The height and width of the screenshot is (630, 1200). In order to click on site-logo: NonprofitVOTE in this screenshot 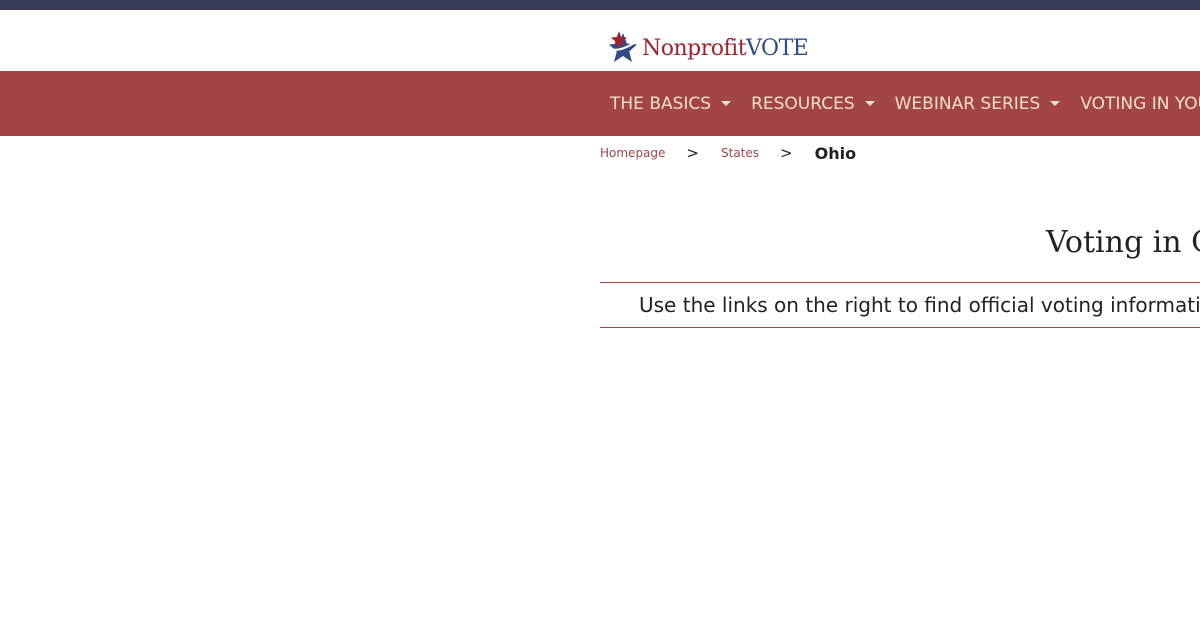, I will do `click(708, 48)`.